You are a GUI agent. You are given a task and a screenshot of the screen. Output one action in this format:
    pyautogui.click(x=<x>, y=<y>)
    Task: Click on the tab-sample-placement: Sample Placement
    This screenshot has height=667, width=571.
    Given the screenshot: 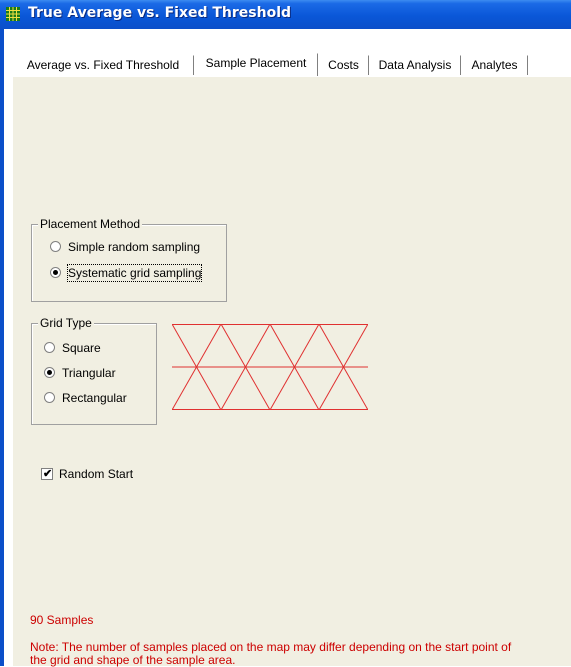 What is the action you would take?
    pyautogui.click(x=256, y=65)
    